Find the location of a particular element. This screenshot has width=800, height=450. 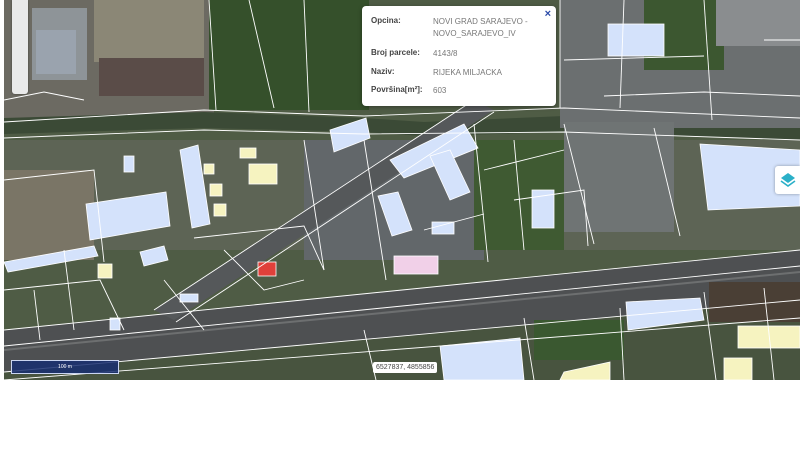

layers-button is located at coordinates (787, 180).